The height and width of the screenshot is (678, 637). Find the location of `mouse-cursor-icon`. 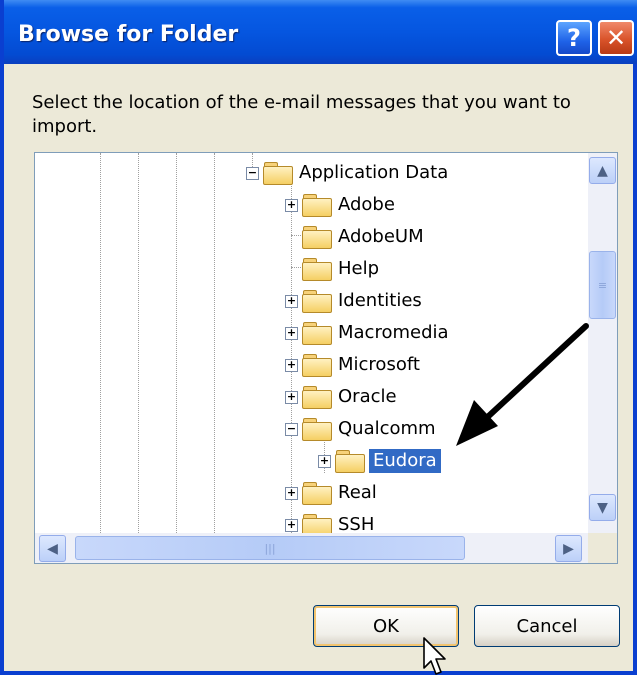

mouse-cursor-icon is located at coordinates (434, 656).